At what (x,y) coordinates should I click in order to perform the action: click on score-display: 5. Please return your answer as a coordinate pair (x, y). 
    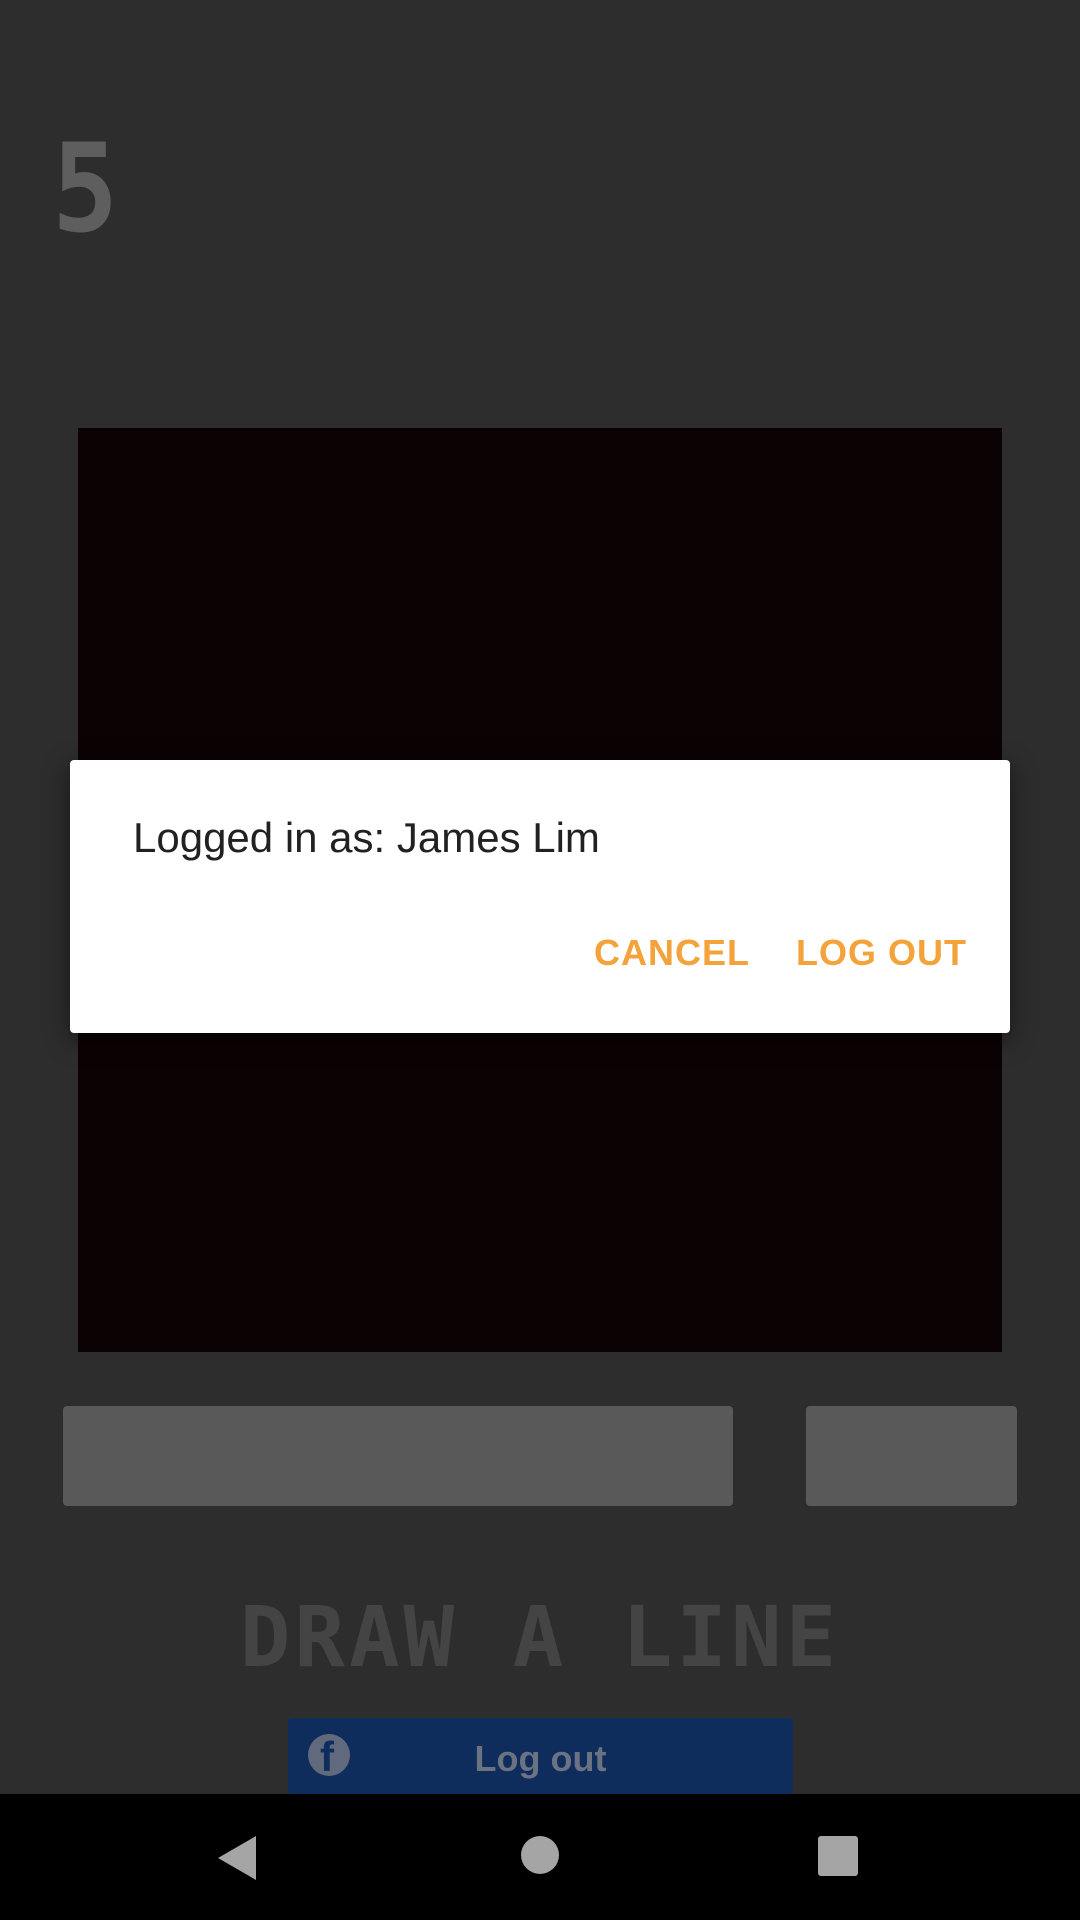
    Looking at the image, I should click on (85, 189).